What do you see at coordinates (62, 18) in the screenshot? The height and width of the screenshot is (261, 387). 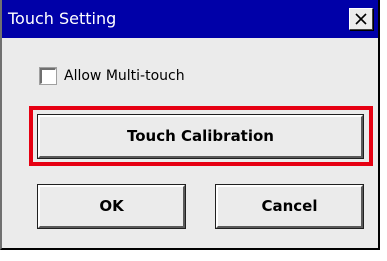 I see `window-title: Touch Setting` at bounding box center [62, 18].